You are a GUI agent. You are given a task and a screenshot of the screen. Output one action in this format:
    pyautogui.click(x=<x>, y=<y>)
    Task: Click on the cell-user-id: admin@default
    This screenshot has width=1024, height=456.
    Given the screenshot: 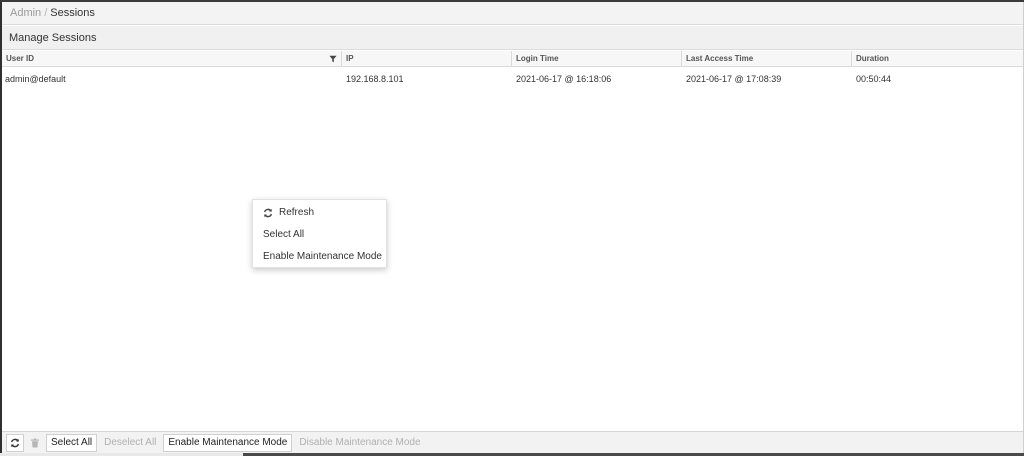 What is the action you would take?
    pyautogui.click(x=35, y=79)
    